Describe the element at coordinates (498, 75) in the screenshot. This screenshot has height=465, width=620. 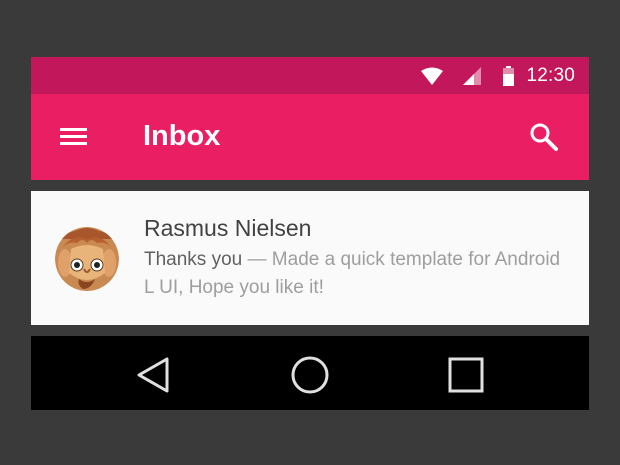
I see `status-icons: 12:30` at that location.